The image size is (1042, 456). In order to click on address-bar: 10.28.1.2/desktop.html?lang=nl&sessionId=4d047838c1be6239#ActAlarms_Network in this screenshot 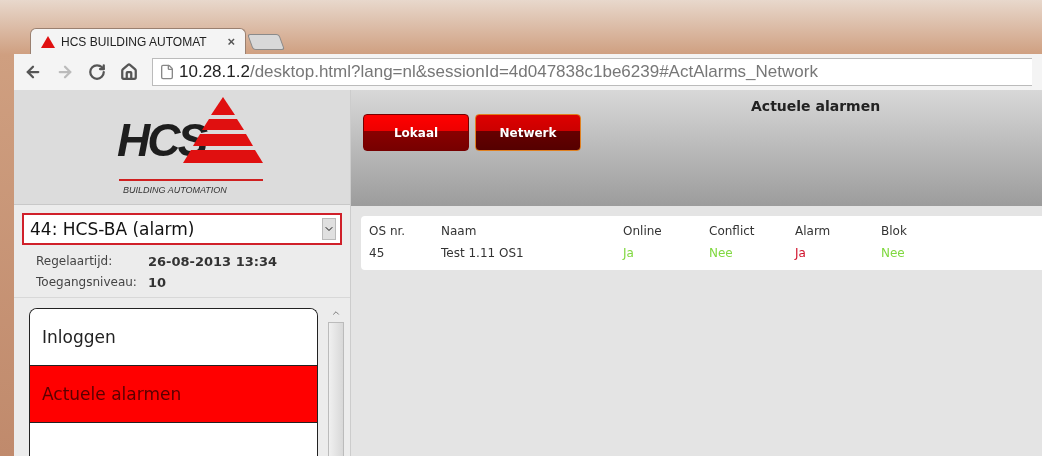, I will do `click(592, 72)`.